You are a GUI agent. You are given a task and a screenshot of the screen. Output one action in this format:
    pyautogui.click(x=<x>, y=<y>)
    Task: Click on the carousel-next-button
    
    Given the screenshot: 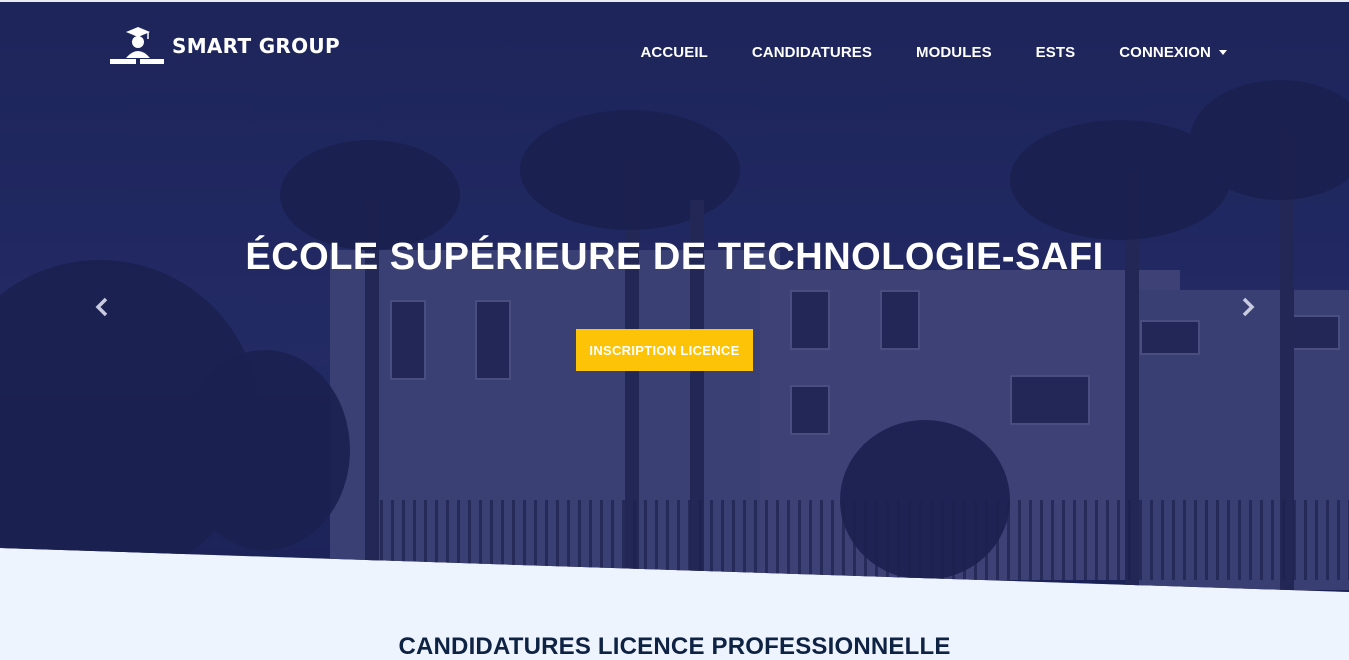 What is the action you would take?
    pyautogui.click(x=1248, y=307)
    